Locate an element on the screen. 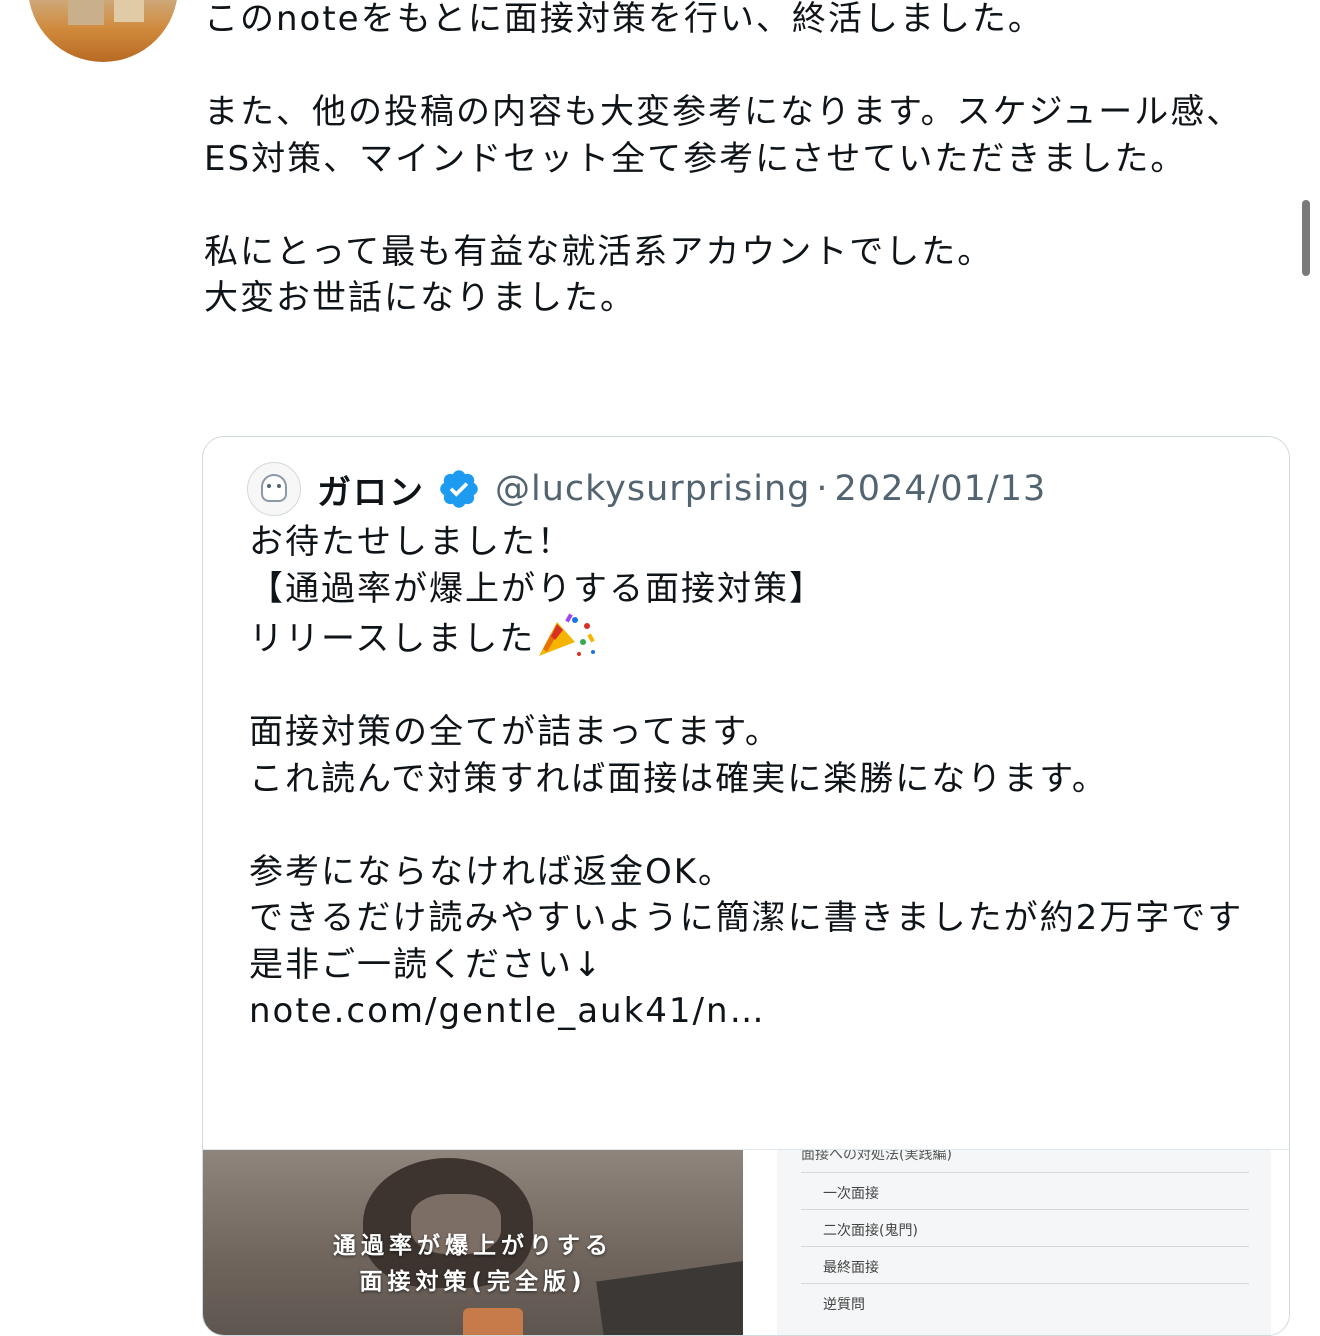  user-avatar is located at coordinates (103, 31).